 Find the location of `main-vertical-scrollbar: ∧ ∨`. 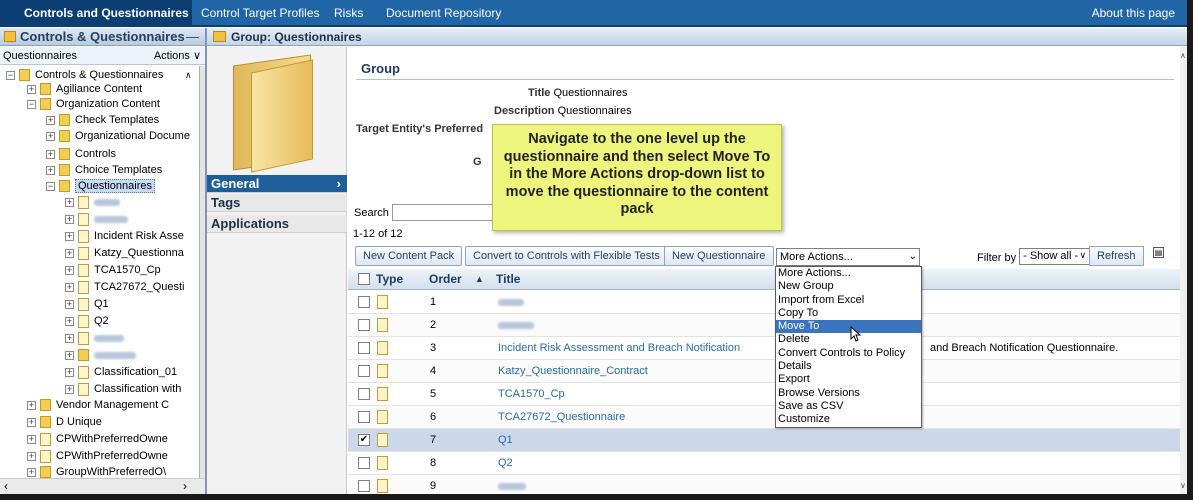

main-vertical-scrollbar: ∧ ∨ is located at coordinates (1183, 270).